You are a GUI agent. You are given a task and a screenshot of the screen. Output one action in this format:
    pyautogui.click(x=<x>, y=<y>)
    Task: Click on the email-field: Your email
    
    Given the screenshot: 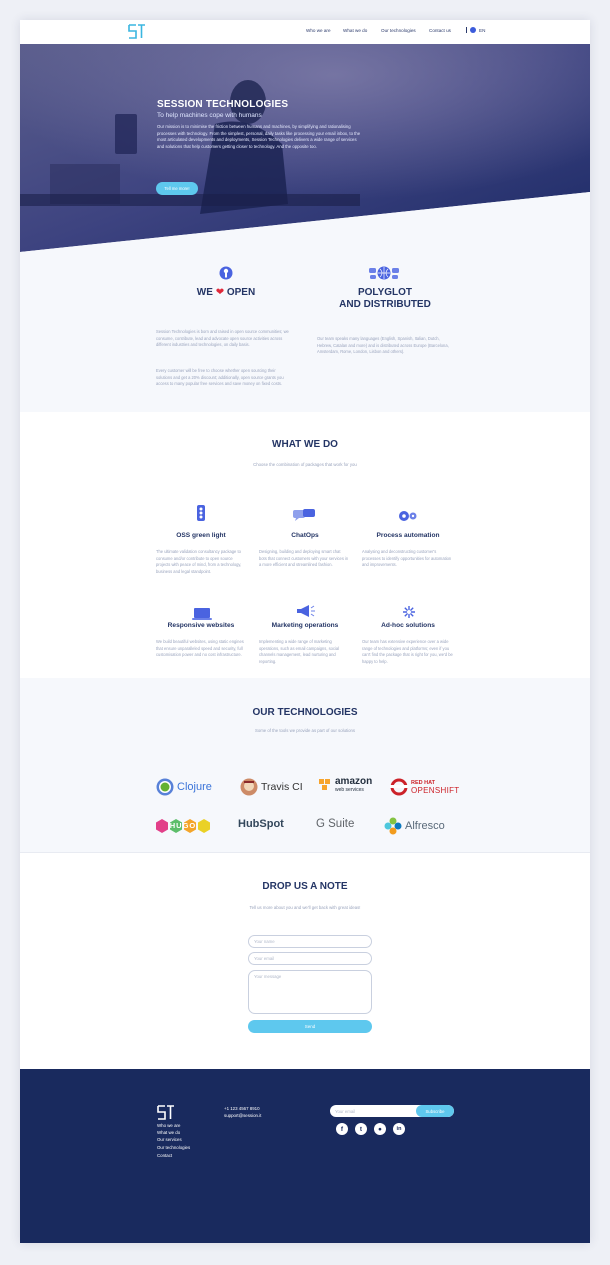 What is the action you would take?
    pyautogui.click(x=310, y=958)
    